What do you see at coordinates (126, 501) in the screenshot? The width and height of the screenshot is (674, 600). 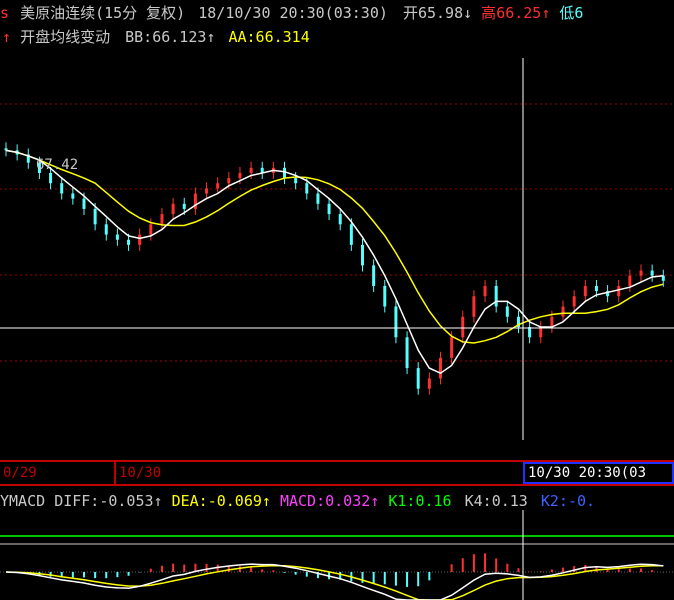 I see `diff-value: -0.053` at bounding box center [126, 501].